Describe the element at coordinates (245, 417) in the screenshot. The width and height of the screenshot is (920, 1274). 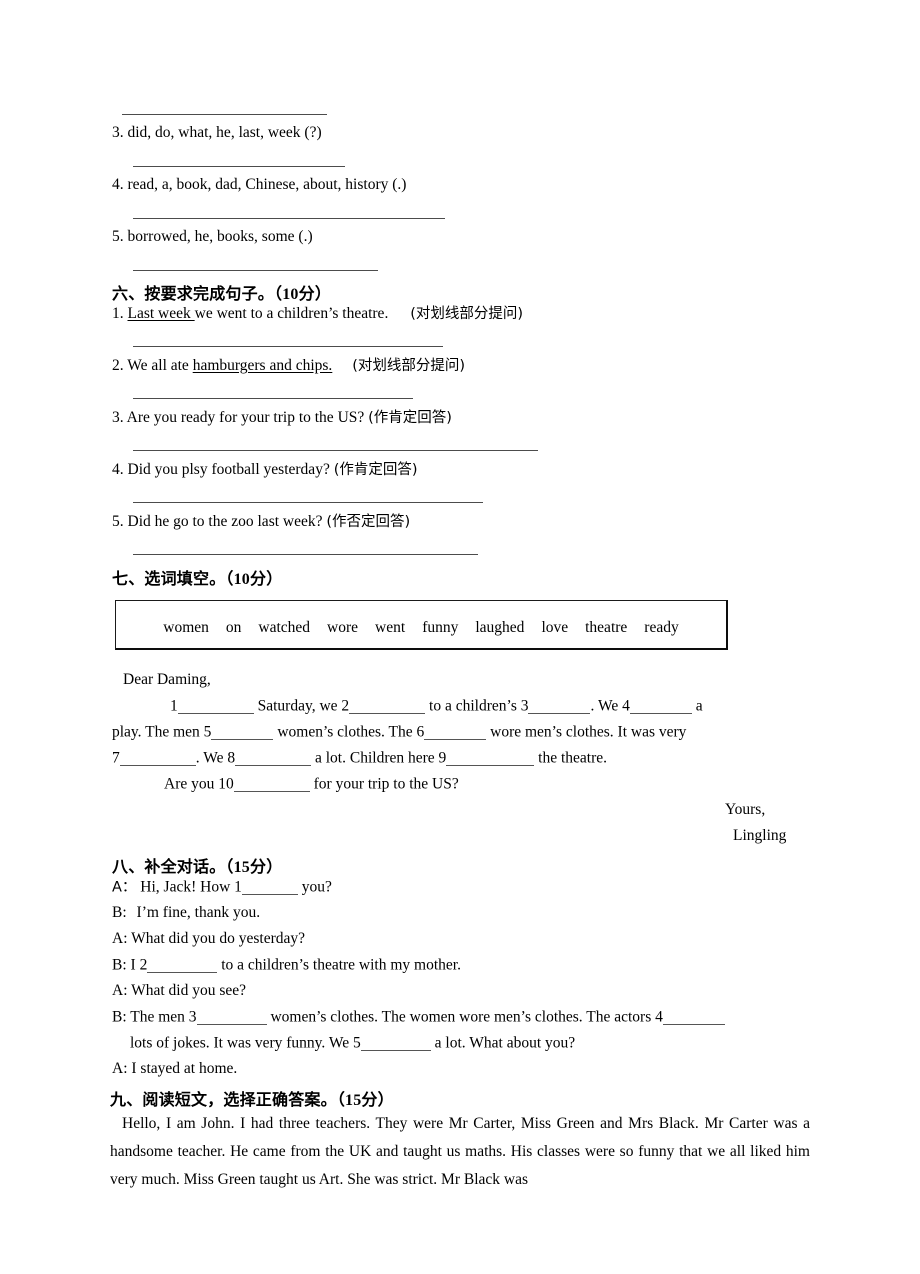
I see `item-text: Are you ready for your trip to the US?` at that location.